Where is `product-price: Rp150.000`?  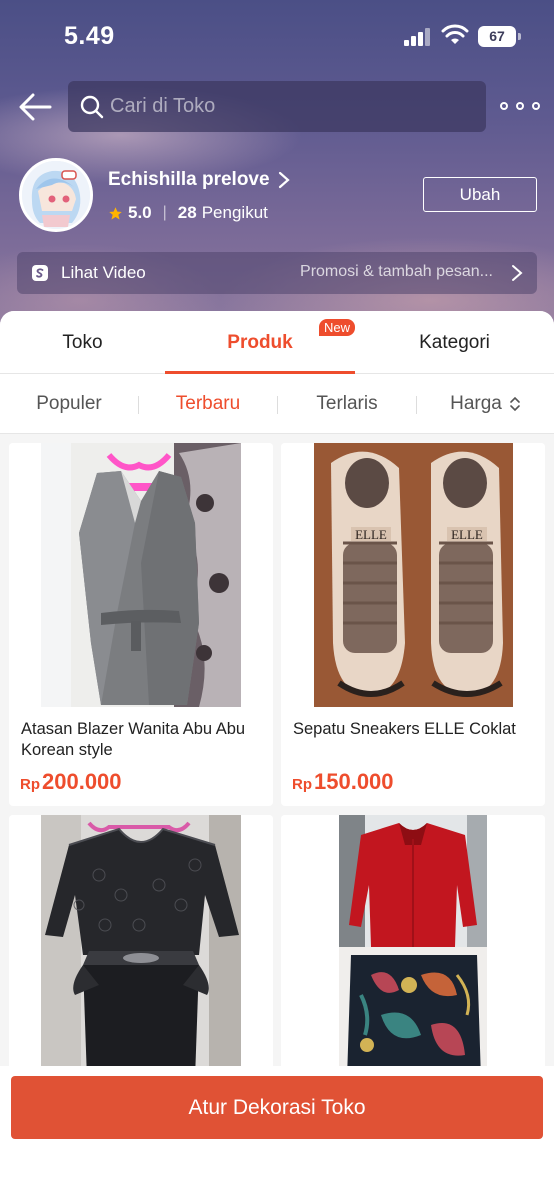 product-price: Rp150.000 is located at coordinates (343, 782).